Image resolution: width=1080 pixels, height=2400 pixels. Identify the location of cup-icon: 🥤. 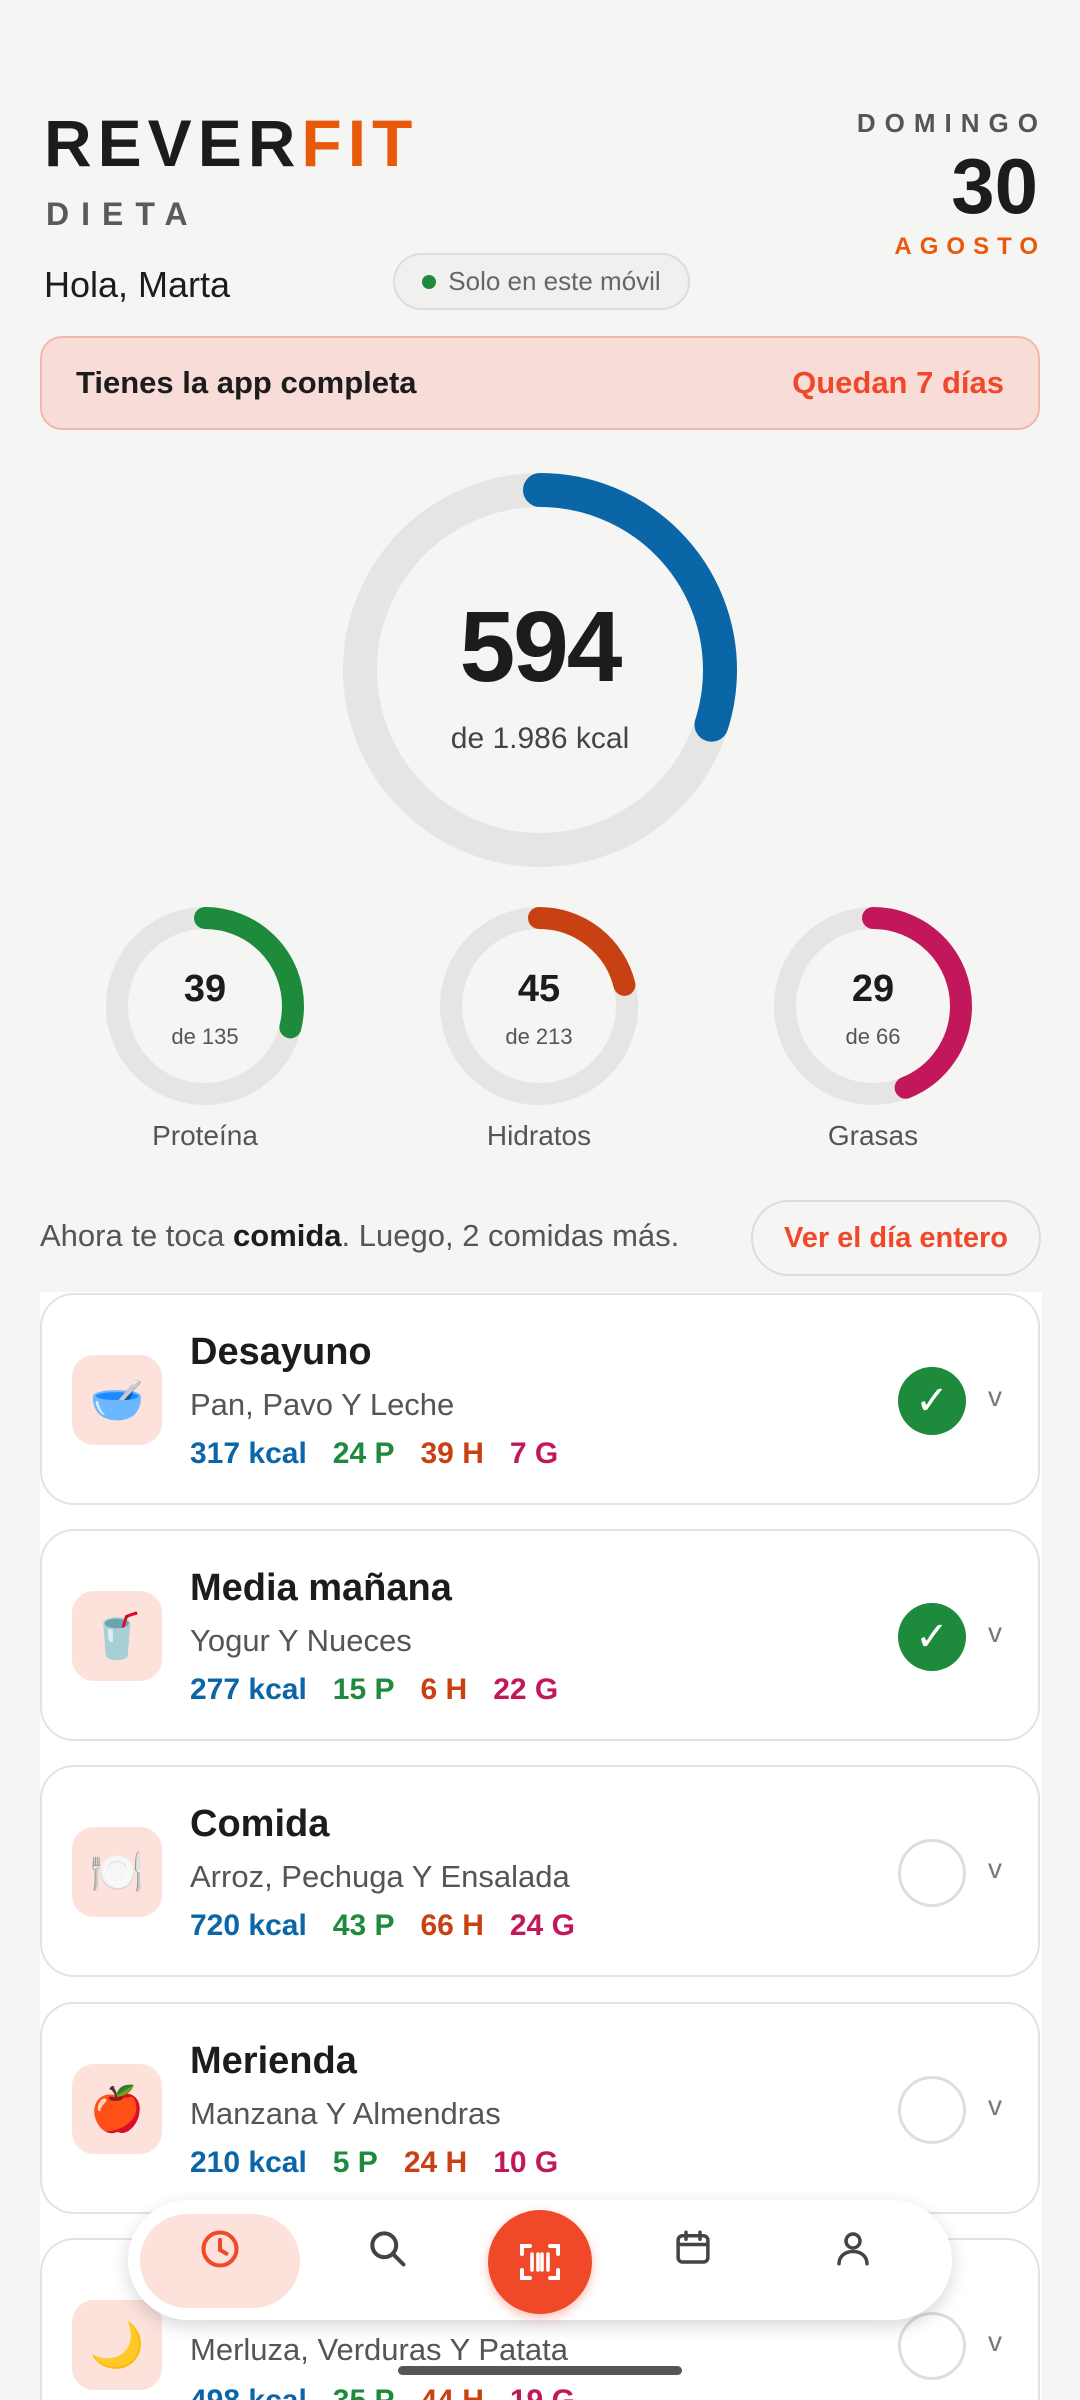
(117, 1636).